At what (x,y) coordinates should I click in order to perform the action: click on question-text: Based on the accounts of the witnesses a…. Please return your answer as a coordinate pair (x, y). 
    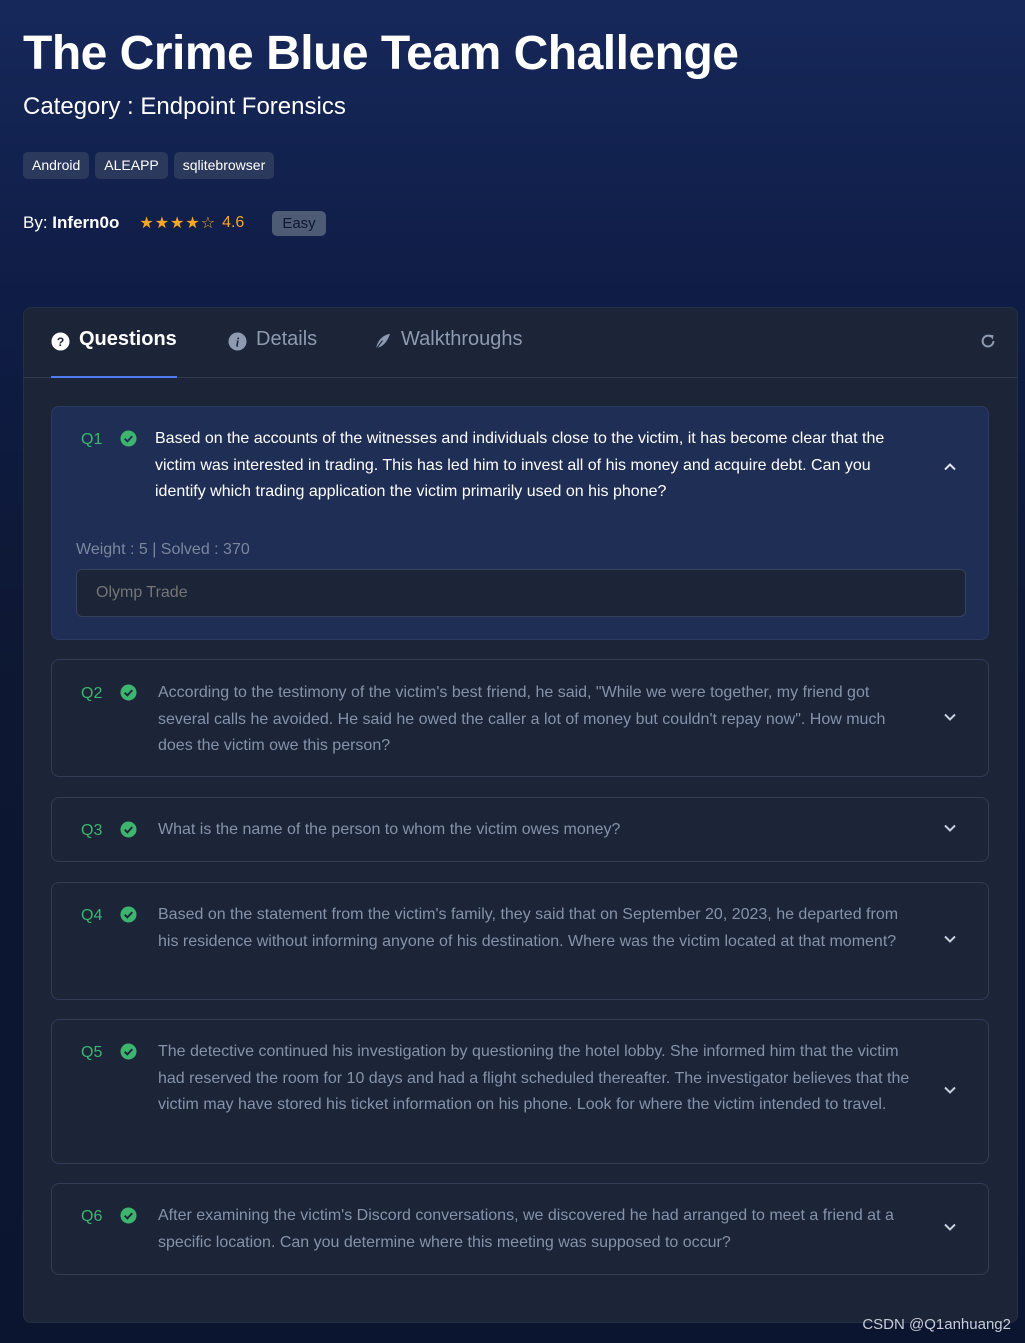
    Looking at the image, I should click on (520, 465).